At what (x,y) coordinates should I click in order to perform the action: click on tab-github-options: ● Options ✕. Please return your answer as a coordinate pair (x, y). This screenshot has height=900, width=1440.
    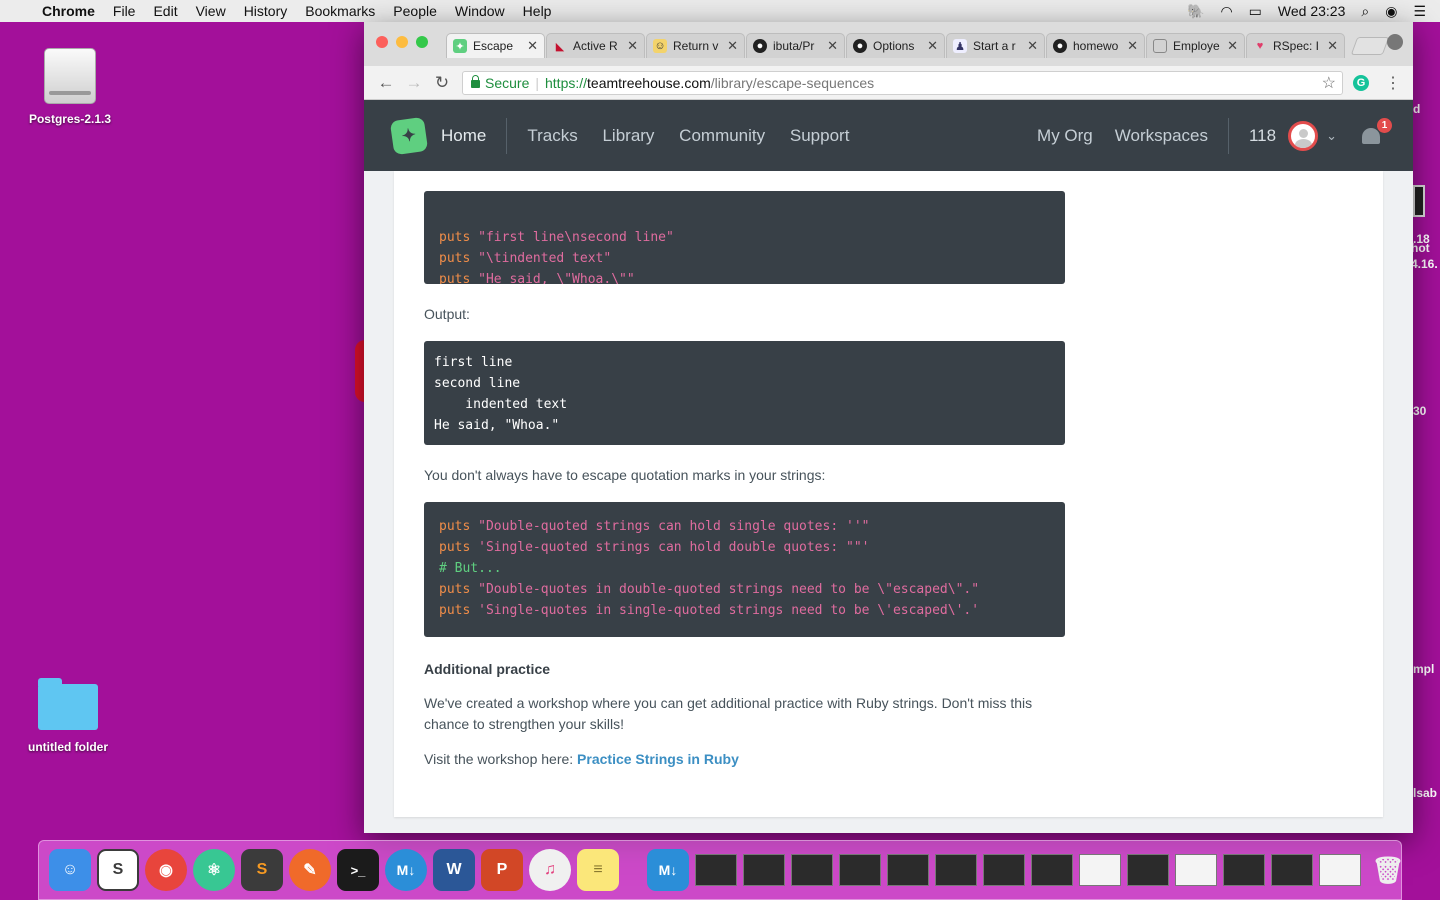
    Looking at the image, I should click on (895, 45).